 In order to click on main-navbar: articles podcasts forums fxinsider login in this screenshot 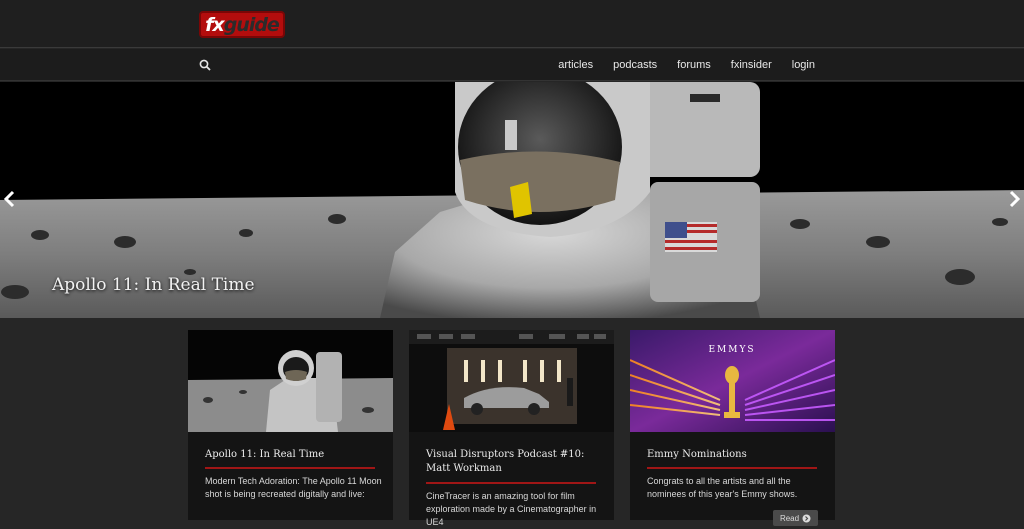, I will do `click(512, 65)`.